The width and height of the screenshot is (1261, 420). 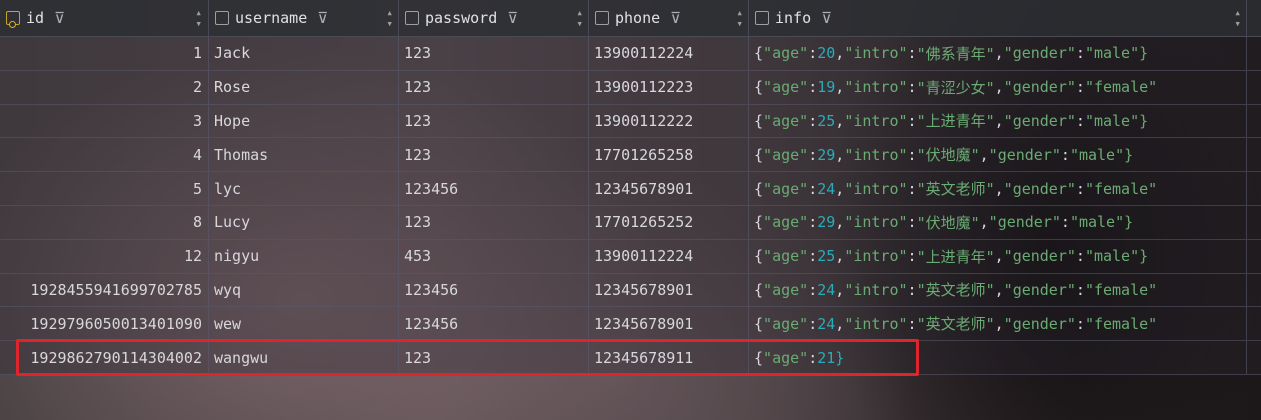 I want to click on cell-id: 12, so click(x=104, y=256).